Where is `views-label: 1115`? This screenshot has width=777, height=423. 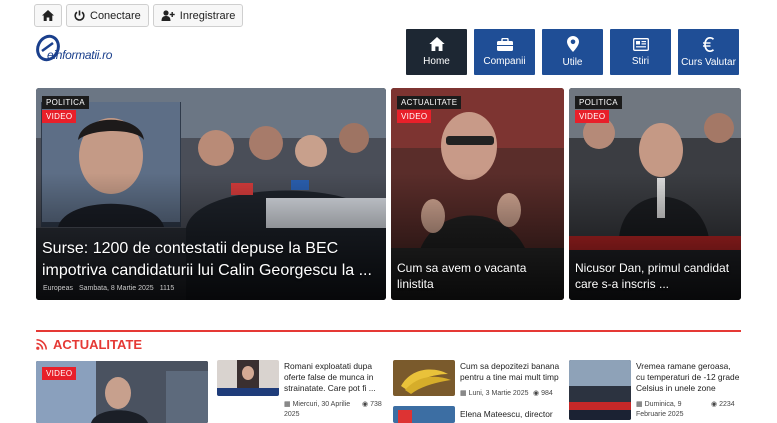
views-label: 1115 is located at coordinates (167, 288).